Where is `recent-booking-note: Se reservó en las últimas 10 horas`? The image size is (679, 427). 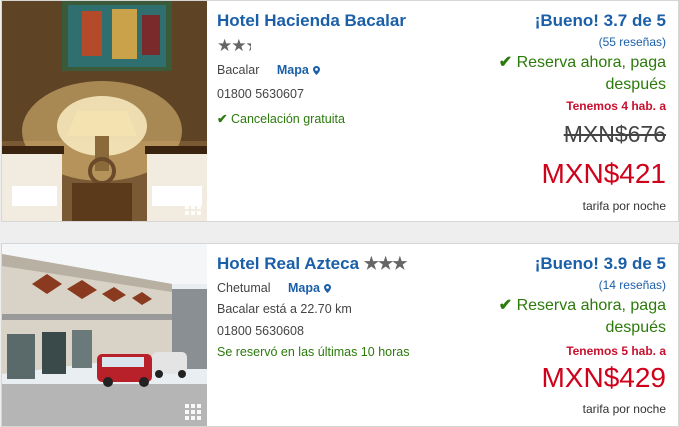
recent-booking-note: Se reservó en las últimas 10 horas is located at coordinates (313, 352).